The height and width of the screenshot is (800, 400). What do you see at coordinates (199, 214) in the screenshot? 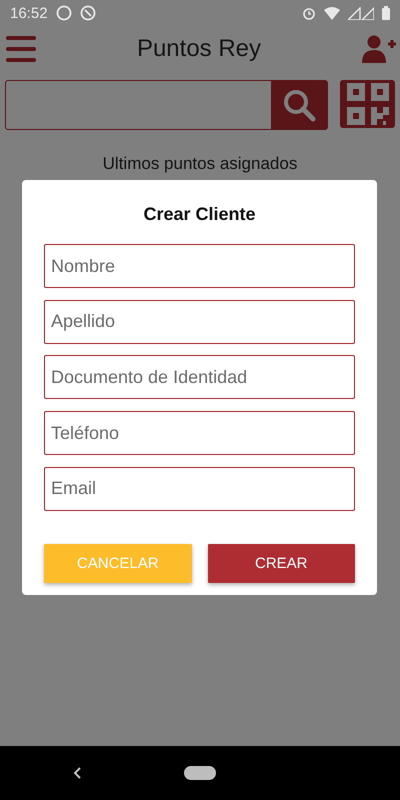
I see `dialog-title: Crear Cliente` at bounding box center [199, 214].